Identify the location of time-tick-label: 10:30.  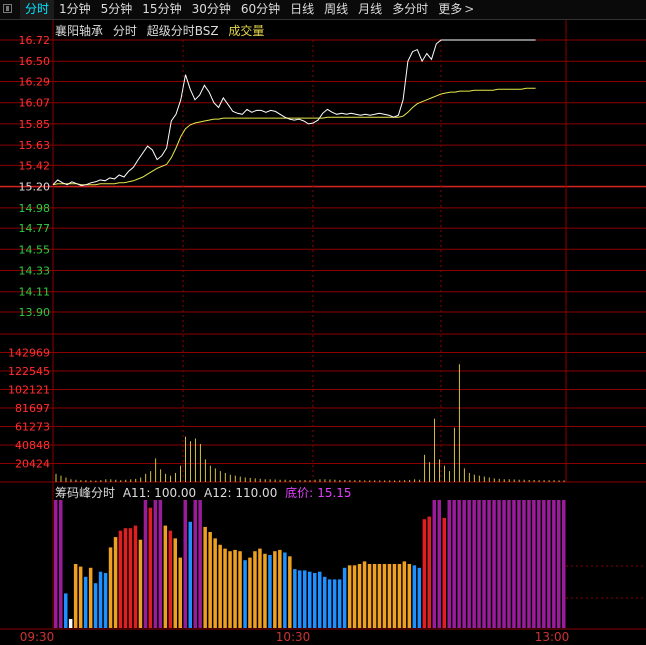
(293, 637).